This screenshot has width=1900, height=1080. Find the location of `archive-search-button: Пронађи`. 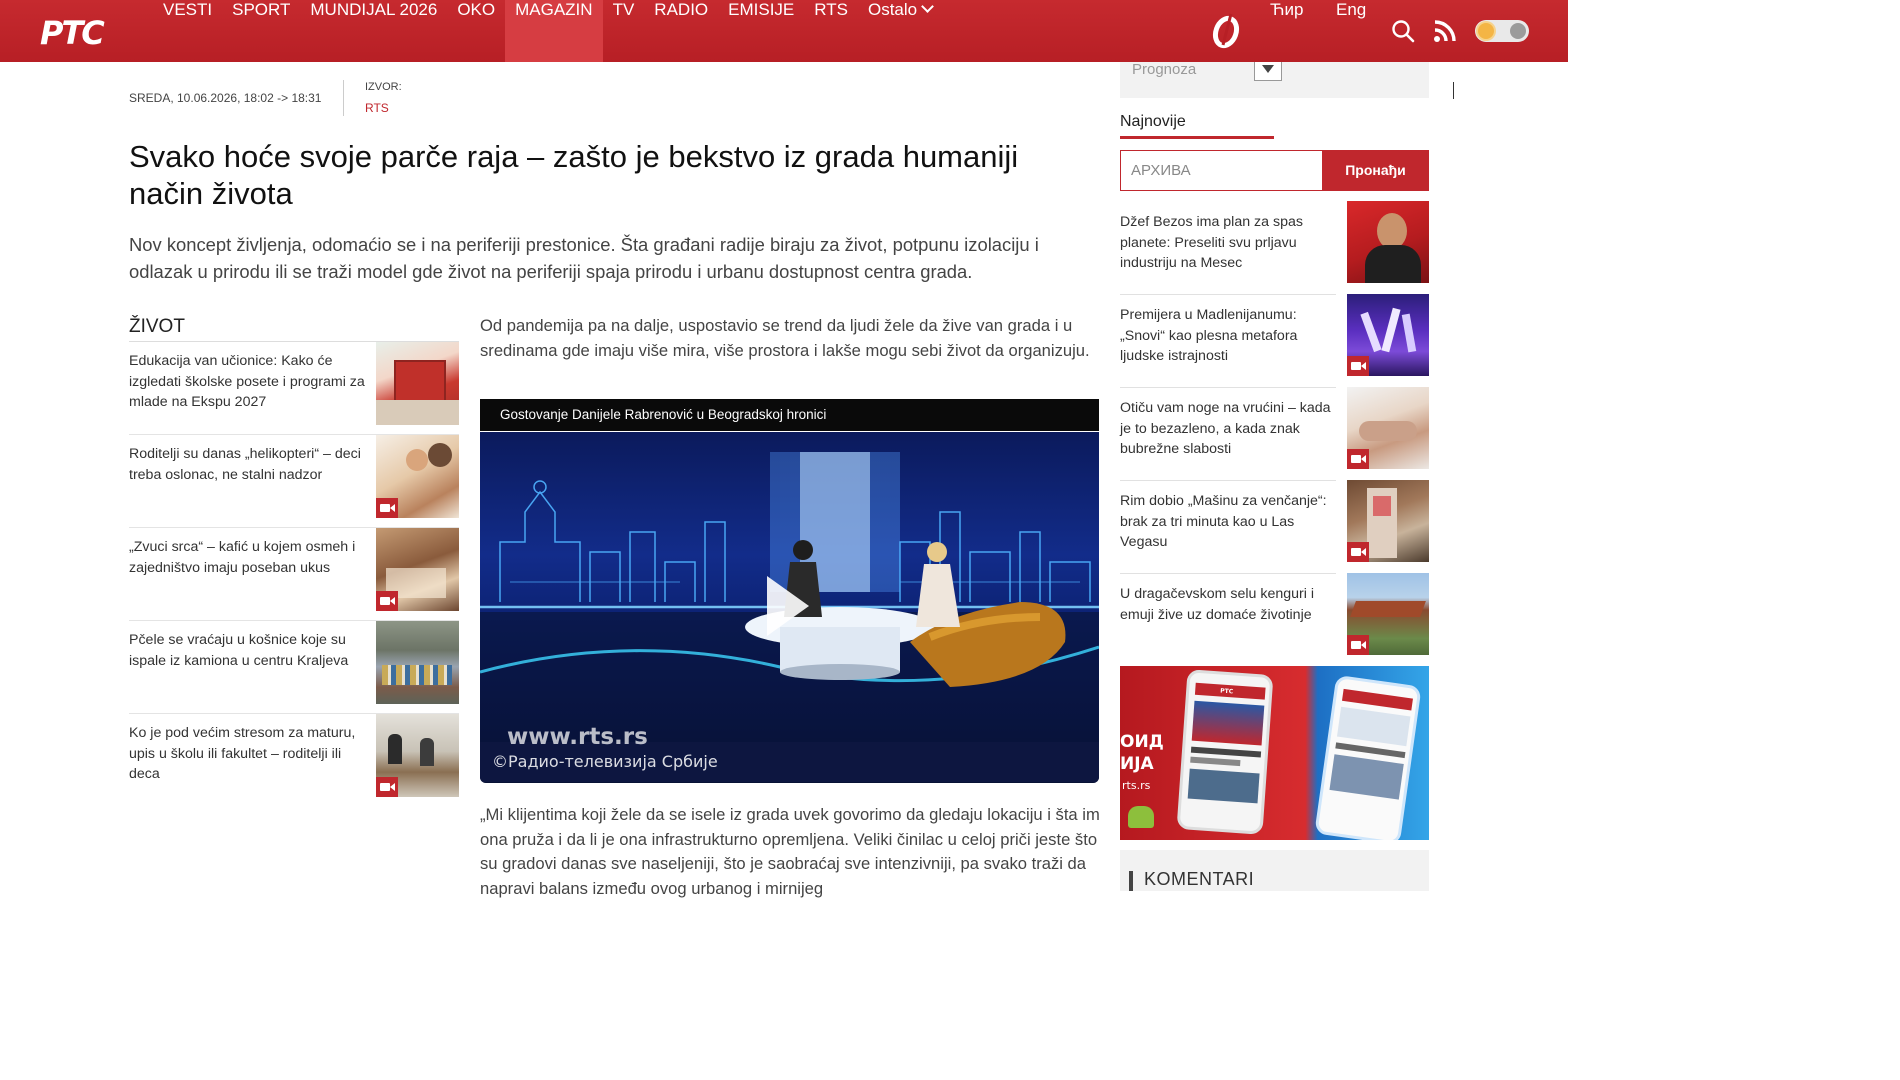

archive-search-button: Пронађи is located at coordinates (1375, 170).